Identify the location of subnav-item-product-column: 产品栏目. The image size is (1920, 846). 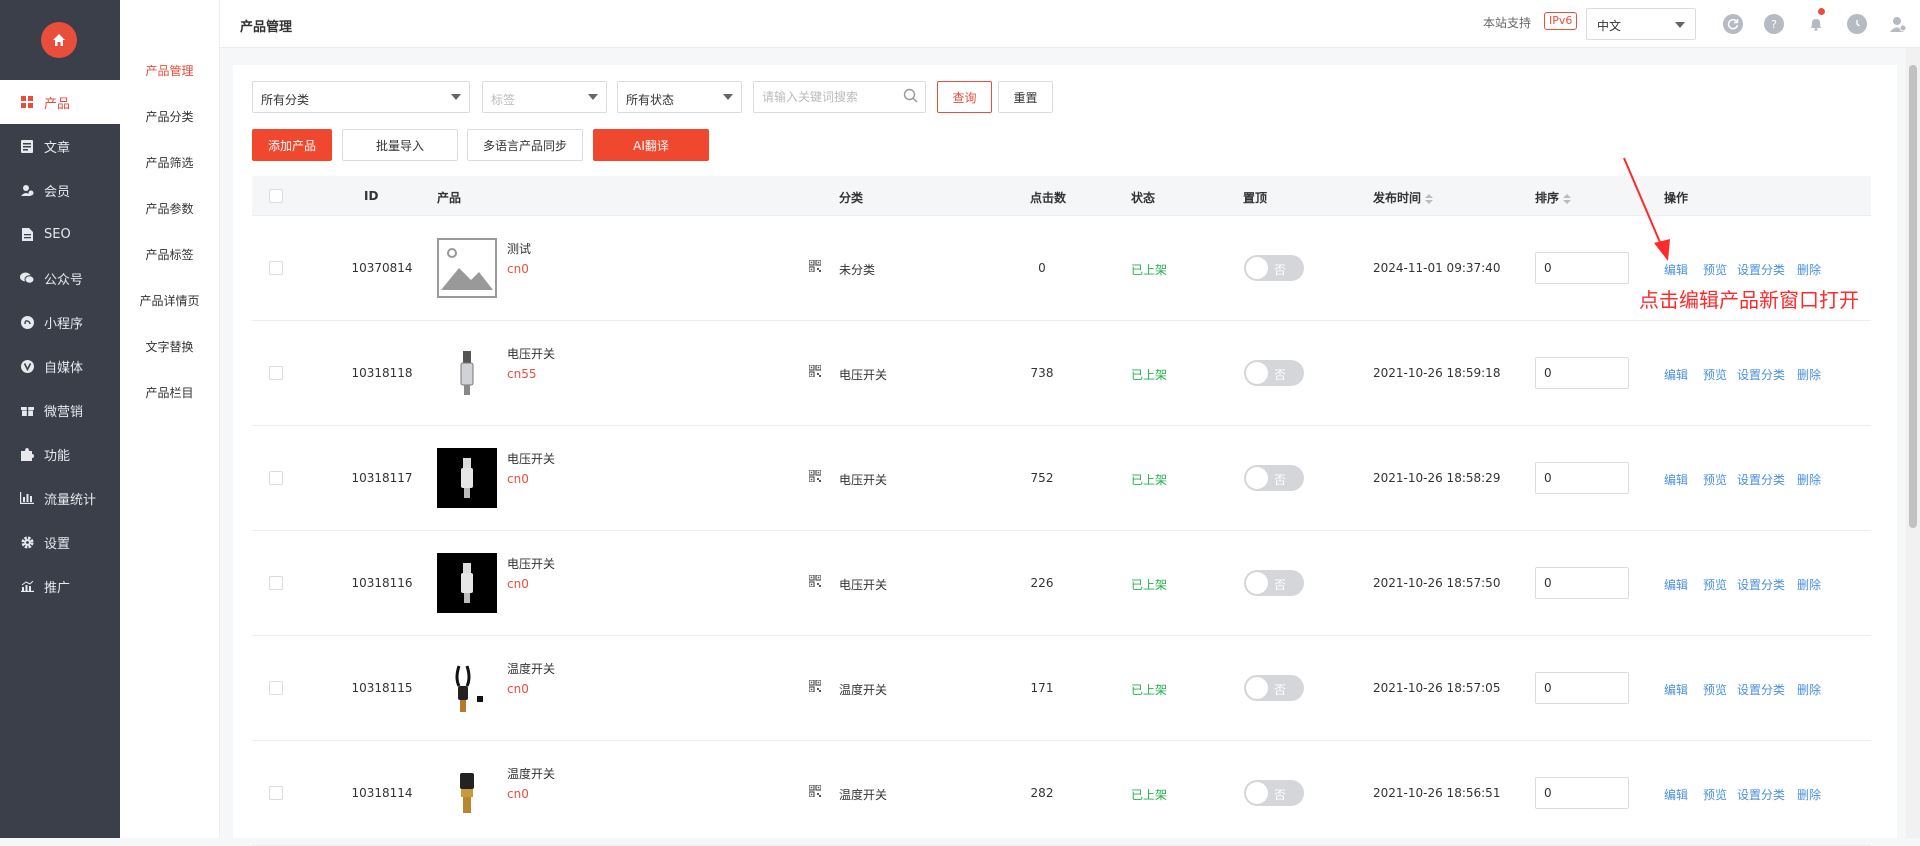
(169, 392).